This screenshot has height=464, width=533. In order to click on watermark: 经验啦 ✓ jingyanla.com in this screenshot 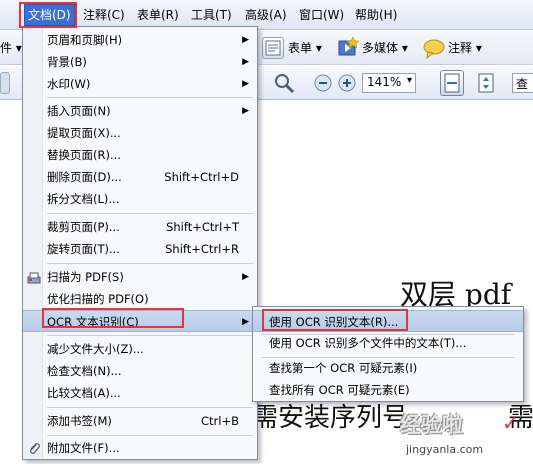, I will do `click(465, 436)`.